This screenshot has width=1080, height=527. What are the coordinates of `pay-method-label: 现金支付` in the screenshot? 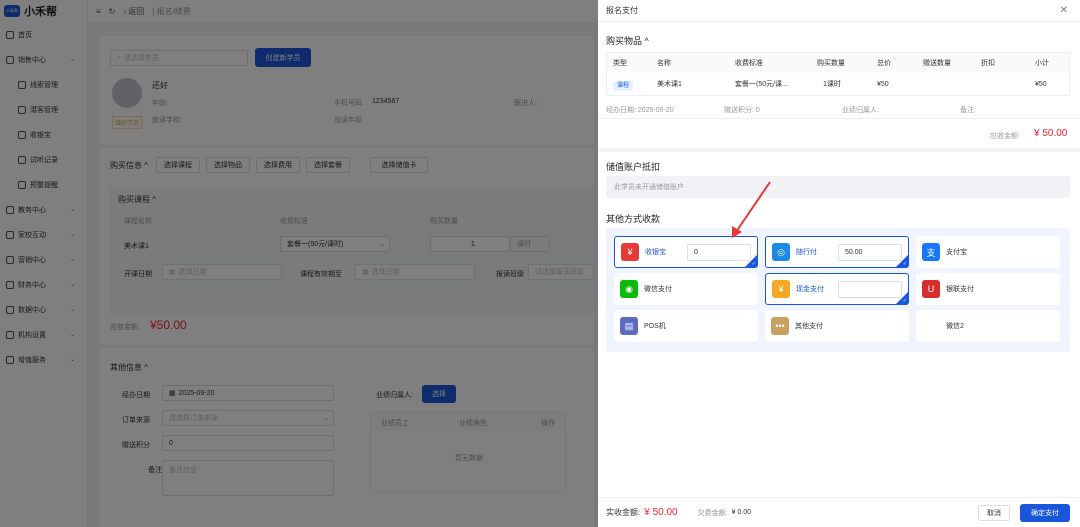 It's located at (810, 289).